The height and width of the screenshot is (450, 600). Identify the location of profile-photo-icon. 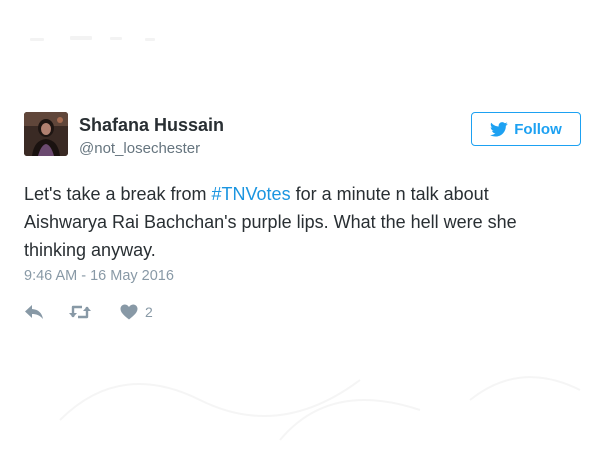
(46, 134).